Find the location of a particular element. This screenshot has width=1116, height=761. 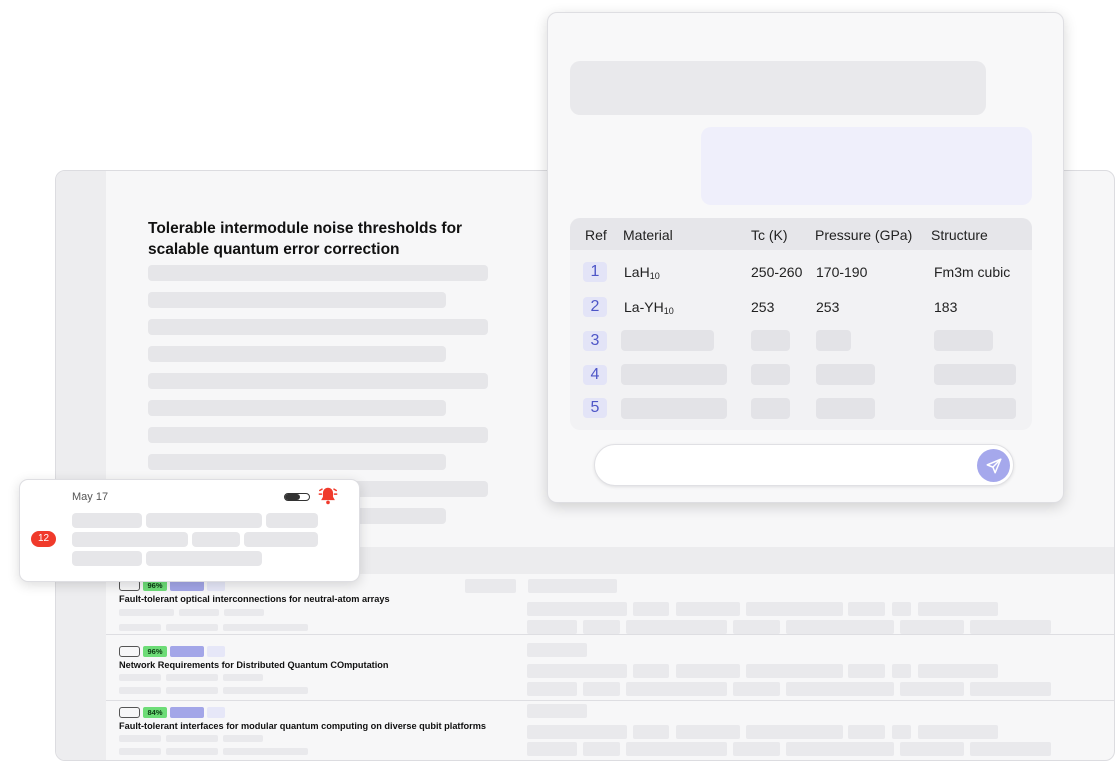

send-icon is located at coordinates (993, 465).